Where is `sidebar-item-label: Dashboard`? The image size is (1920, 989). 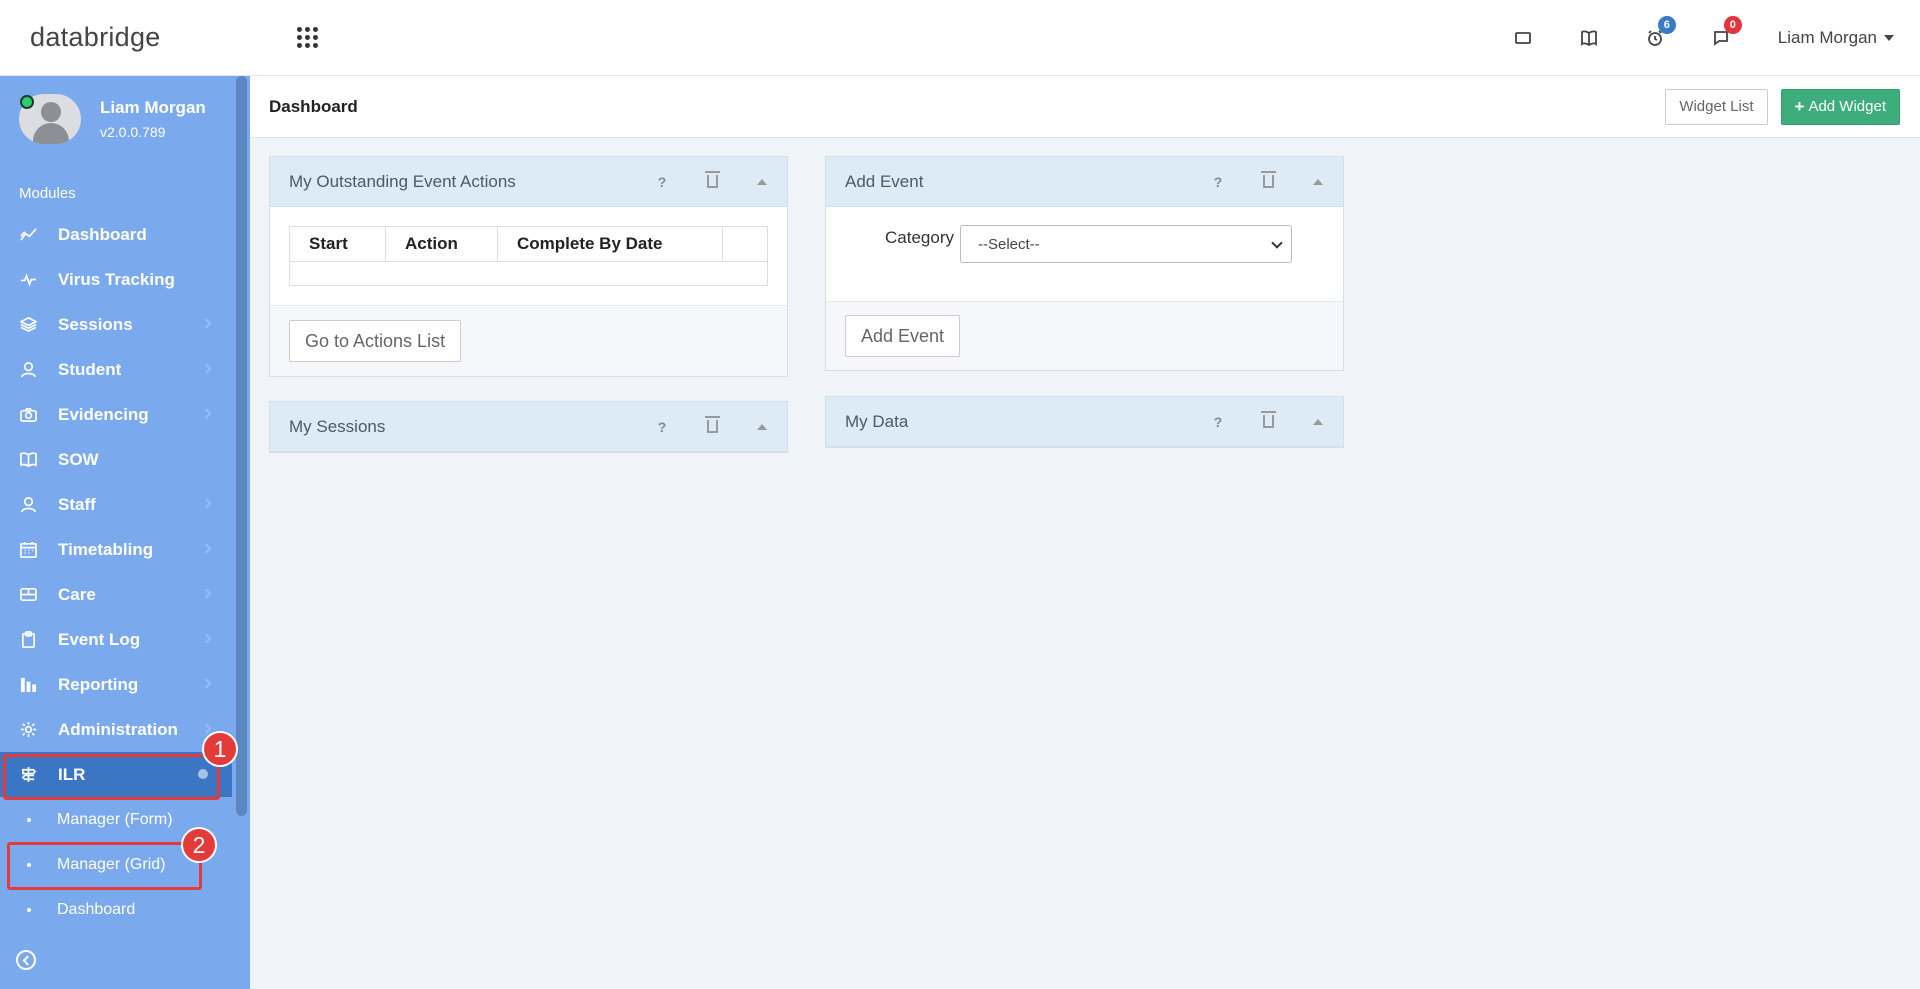 sidebar-item-label: Dashboard is located at coordinates (102, 234).